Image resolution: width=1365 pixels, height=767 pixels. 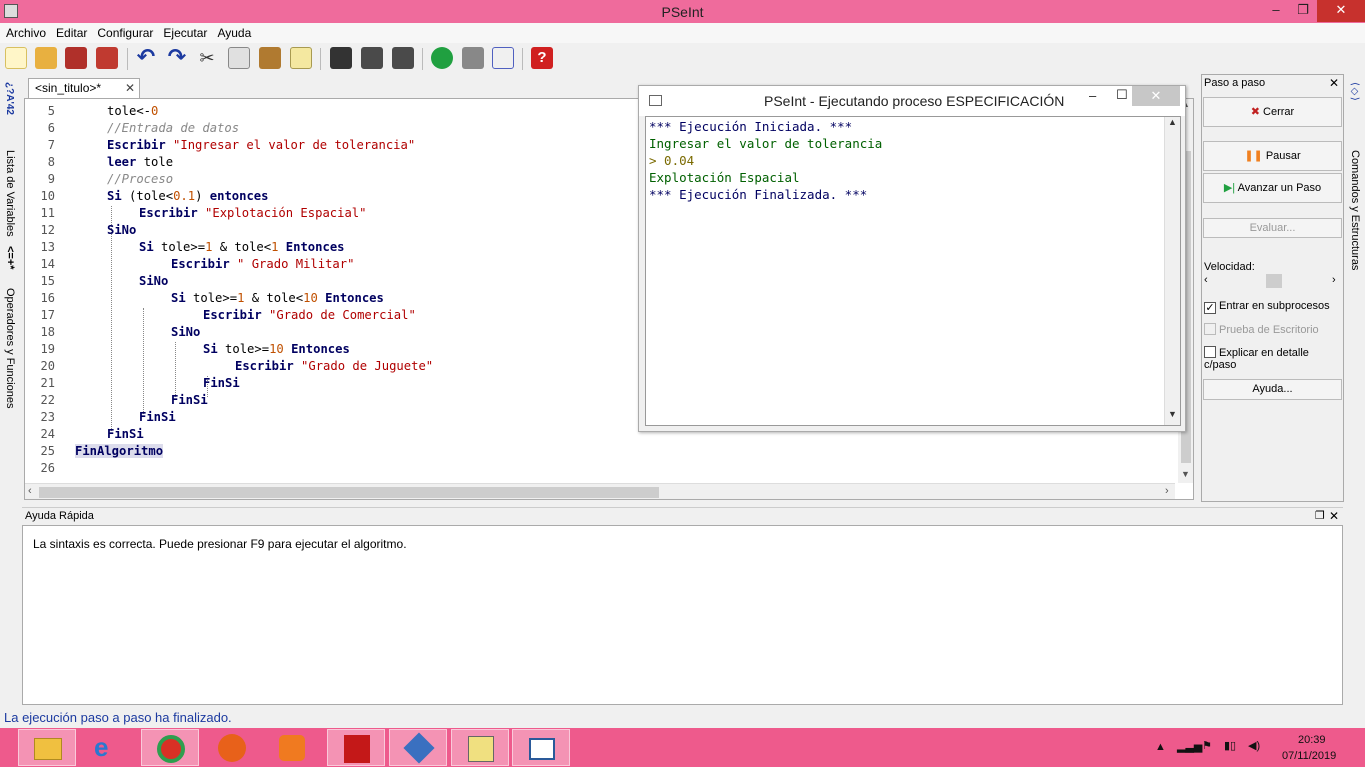 I want to click on code-line: Si tole>=1 & tole<10 Entonces, so click(x=277, y=298).